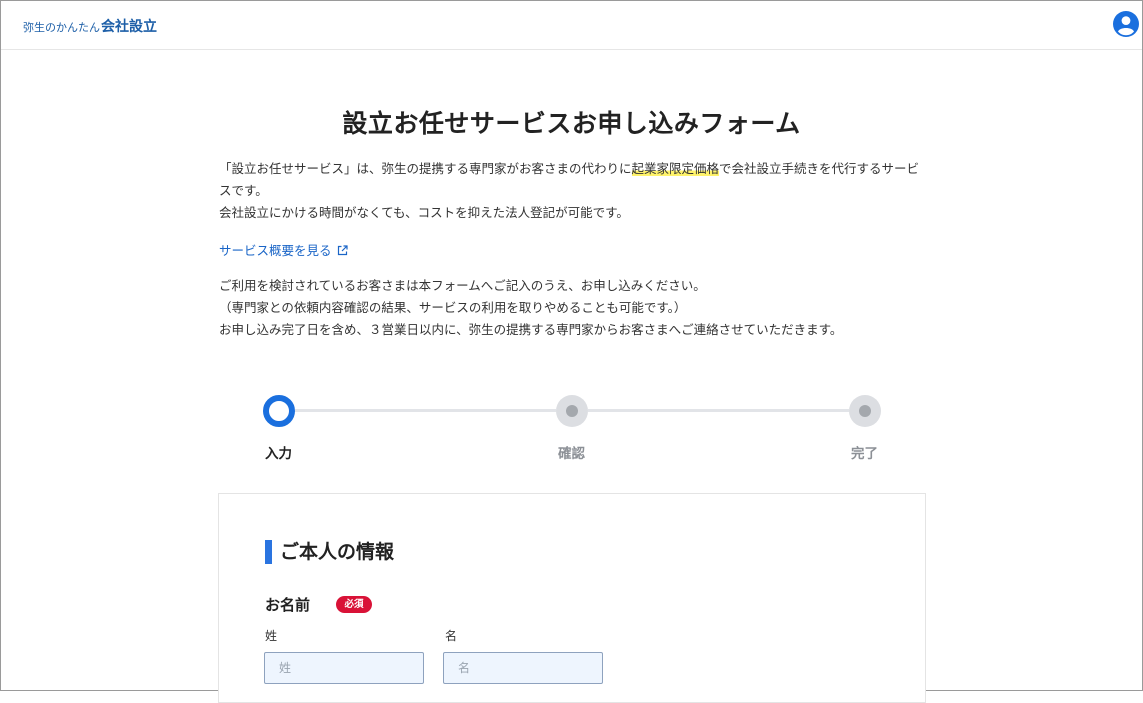  What do you see at coordinates (424, 212) in the screenshot?
I see `intro-text-part3: 会社設立にかける時間がなくても、コストを抑えた法人登記が可能です。` at bounding box center [424, 212].